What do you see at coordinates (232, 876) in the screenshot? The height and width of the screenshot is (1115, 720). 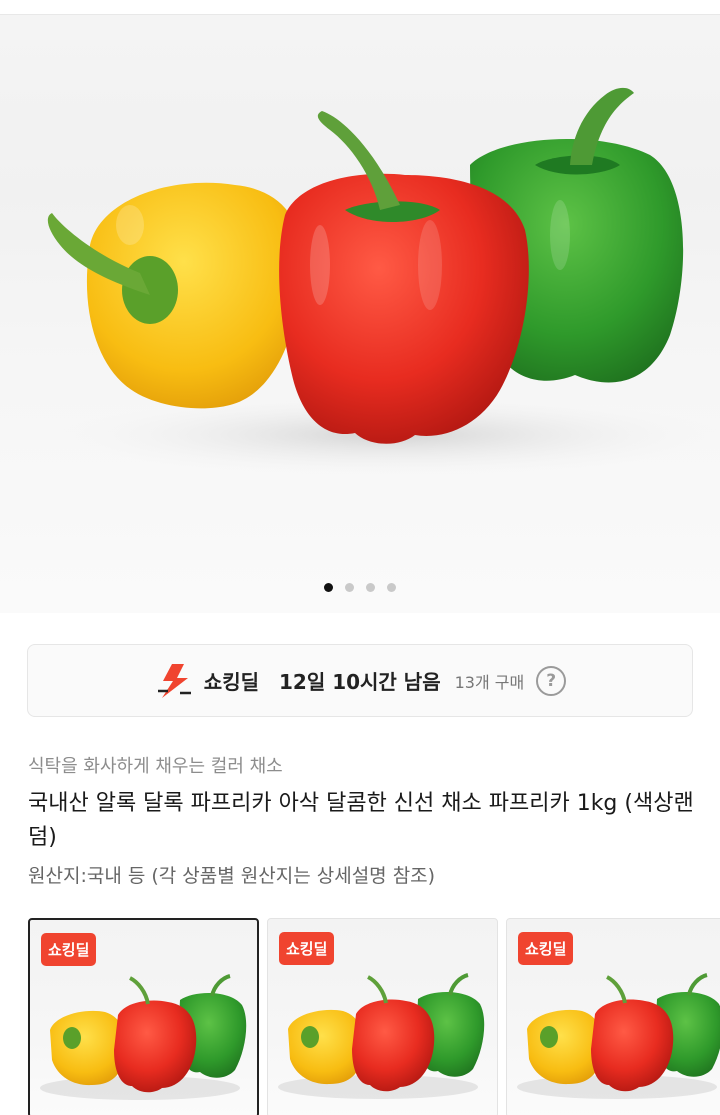 I see `product-origin: 원산지:국내 등 (각 상품별 원산지는 상세설명 참조)` at bounding box center [232, 876].